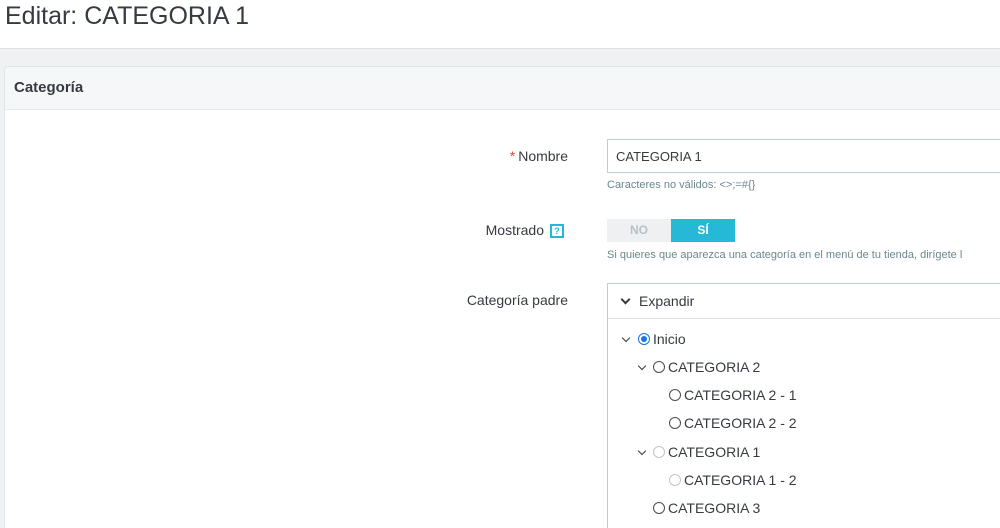 The image size is (1000, 528). What do you see at coordinates (740, 423) in the screenshot?
I see `tree-node-label: CATEGORIA 2 - 2` at bounding box center [740, 423].